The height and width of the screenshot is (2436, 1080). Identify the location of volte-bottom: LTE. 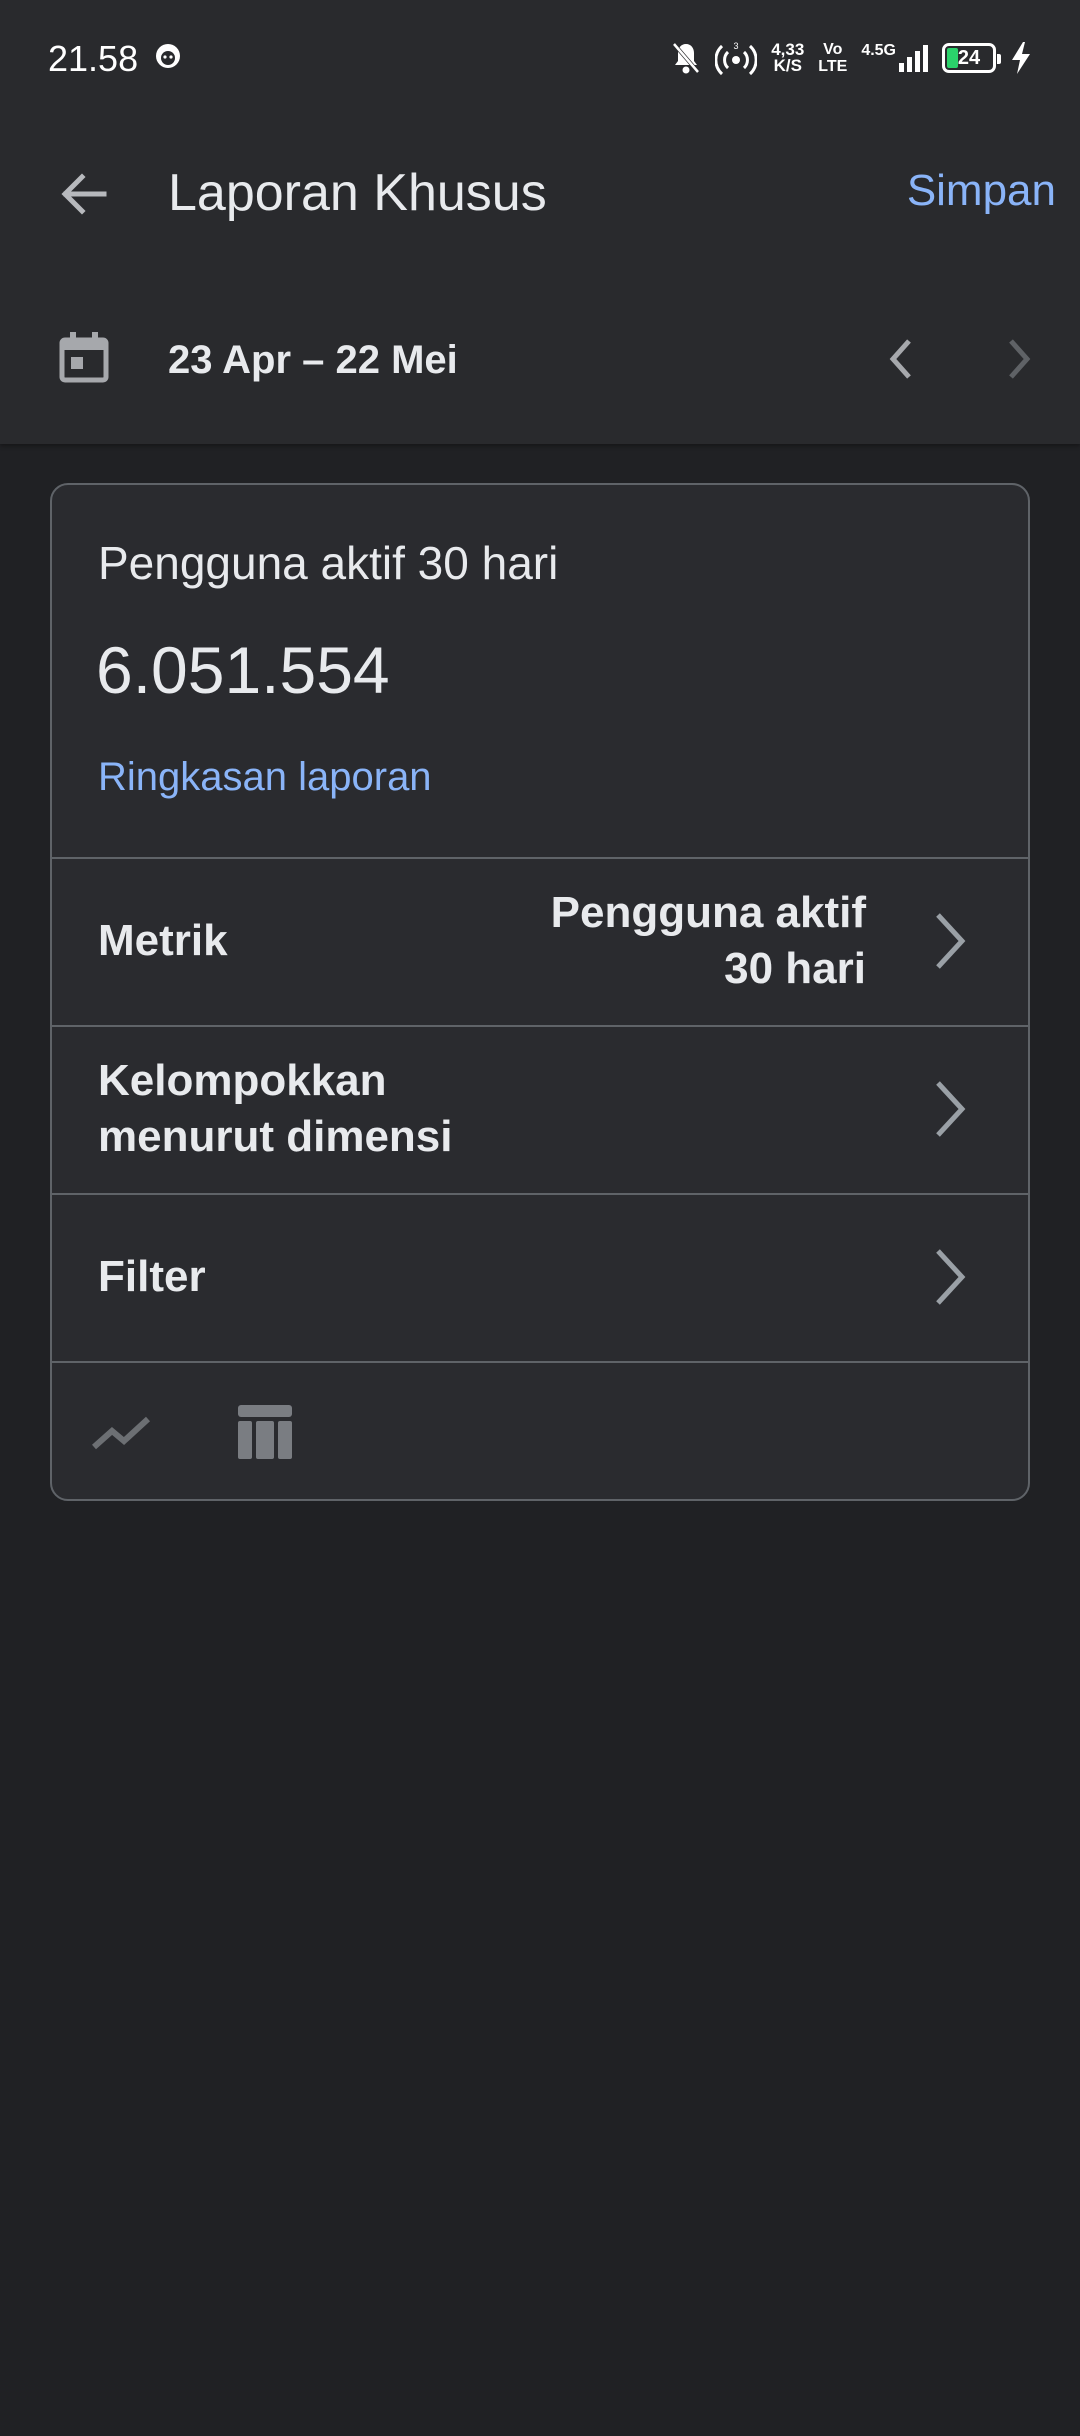
(833, 66).